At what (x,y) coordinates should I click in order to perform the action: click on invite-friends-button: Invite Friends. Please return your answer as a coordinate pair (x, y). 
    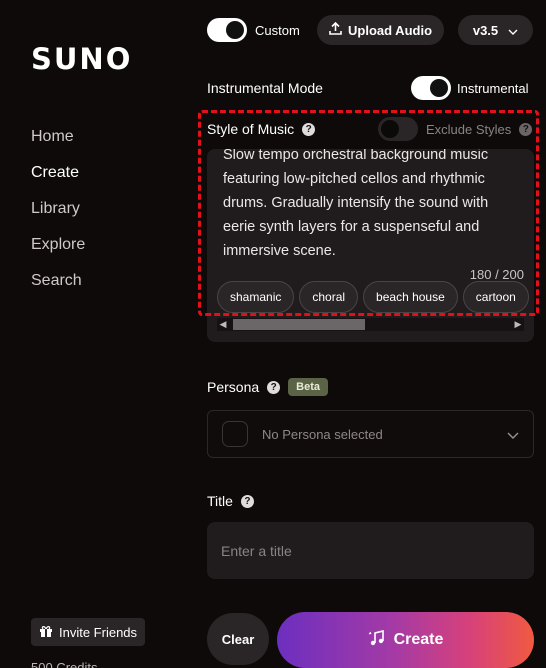
    Looking at the image, I should click on (88, 632).